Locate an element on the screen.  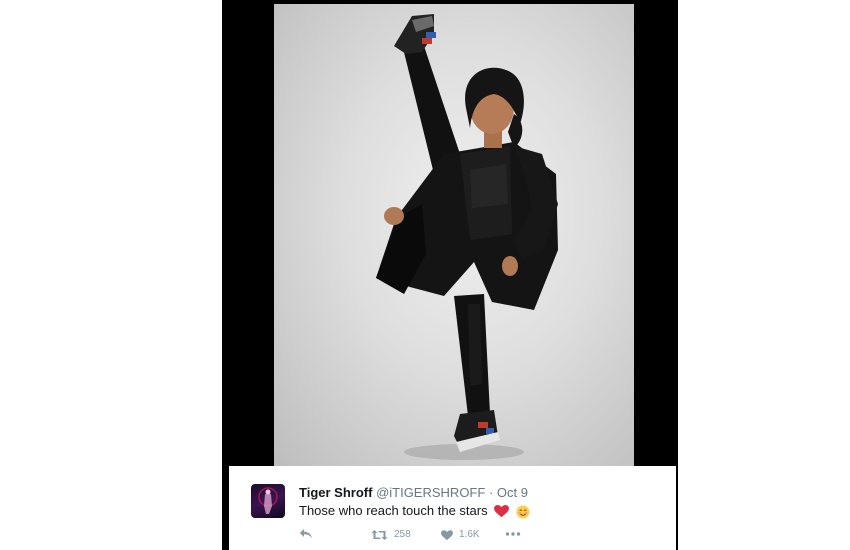
tweet-text: Those who reach touch the stars is located at coordinates (393, 510).